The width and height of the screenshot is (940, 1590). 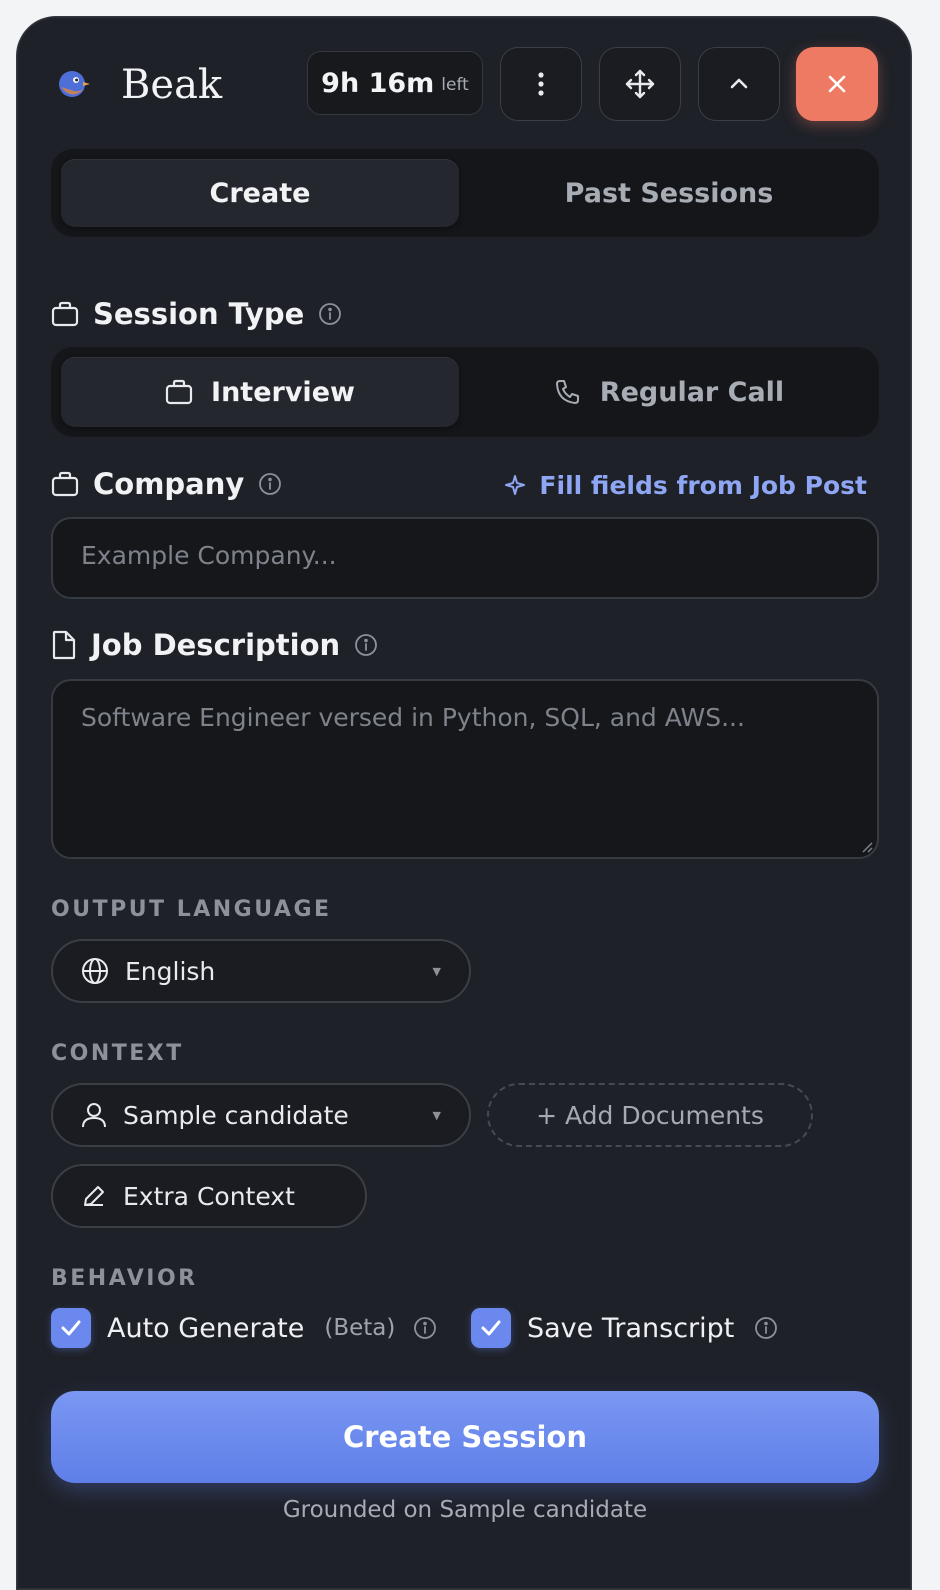 I want to click on move-icon, so click(x=640, y=84).